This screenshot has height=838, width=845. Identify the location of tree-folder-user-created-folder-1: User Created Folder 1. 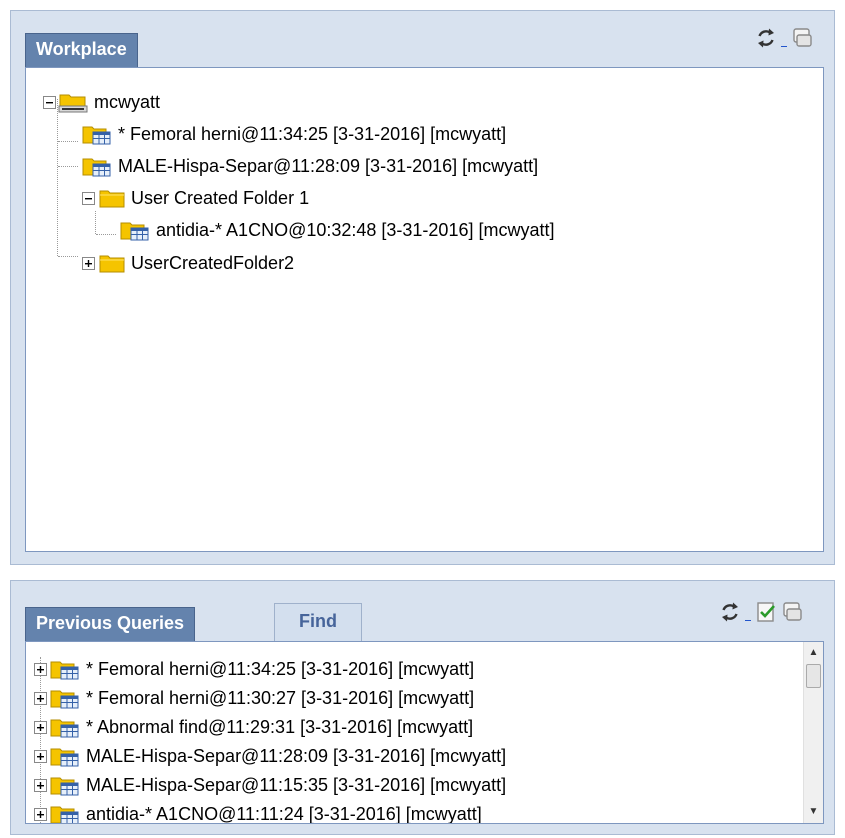
(195, 198).